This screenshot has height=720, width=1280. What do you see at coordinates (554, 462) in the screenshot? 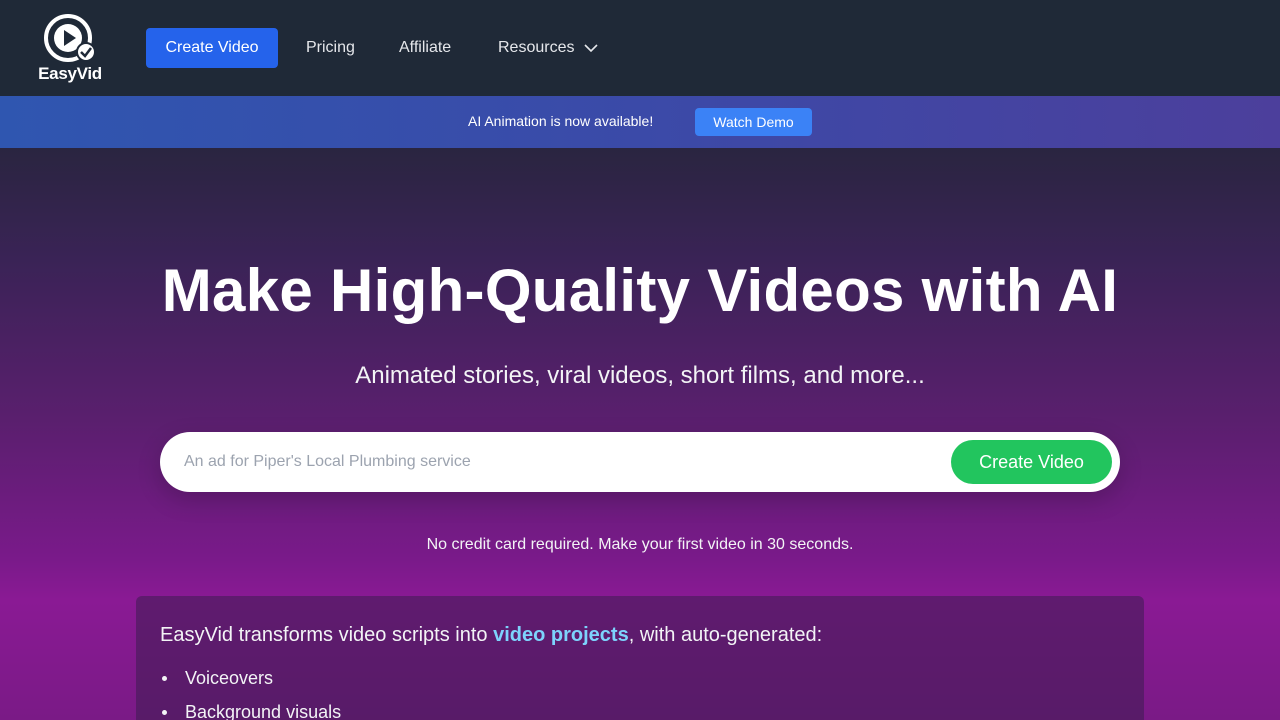
I see `video-prompt-input` at bounding box center [554, 462].